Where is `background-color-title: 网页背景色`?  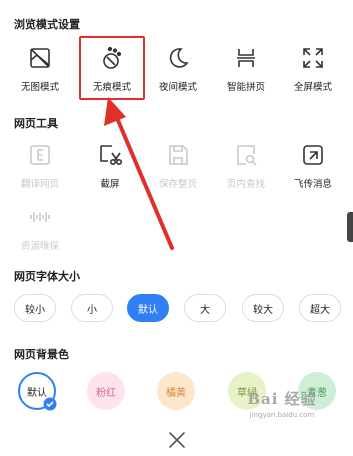 background-color-title: 网页背景色 is located at coordinates (41, 354).